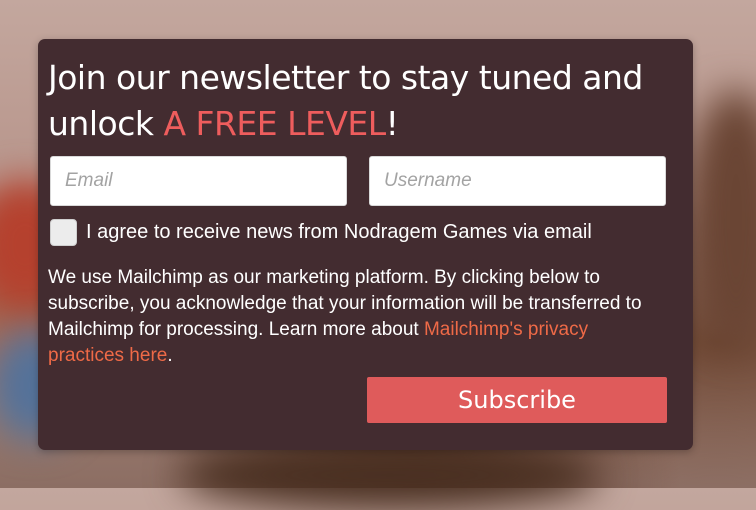 The width and height of the screenshot is (756, 510). What do you see at coordinates (63, 232) in the screenshot?
I see `consent-checkbox` at bounding box center [63, 232].